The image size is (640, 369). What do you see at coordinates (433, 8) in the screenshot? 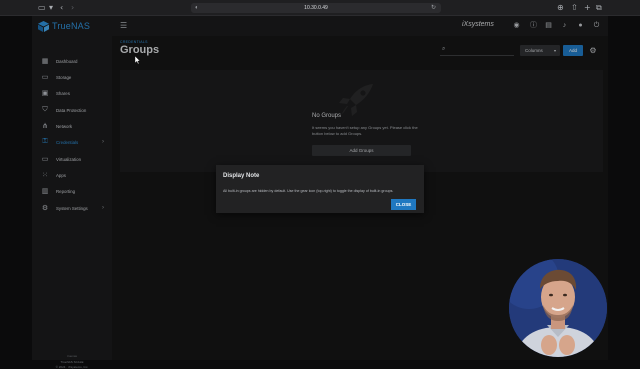
I see `reload-icon: ↻` at bounding box center [433, 8].